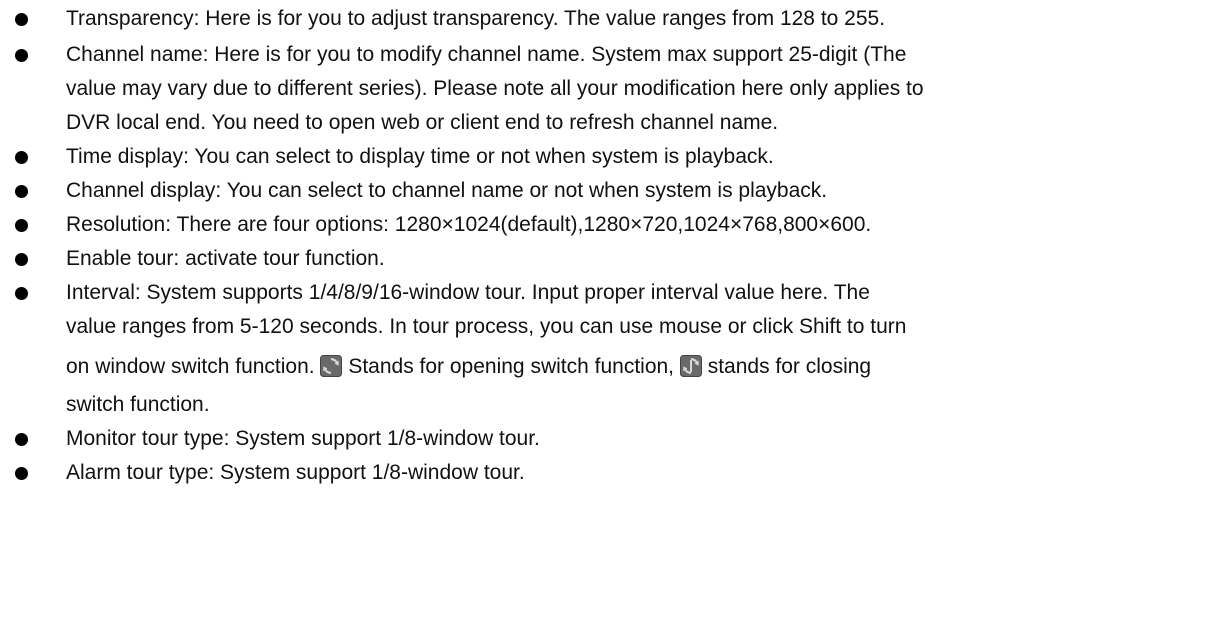 The image size is (1223, 623). I want to click on item-text: Stands for opening switch function,, so click(508, 366).